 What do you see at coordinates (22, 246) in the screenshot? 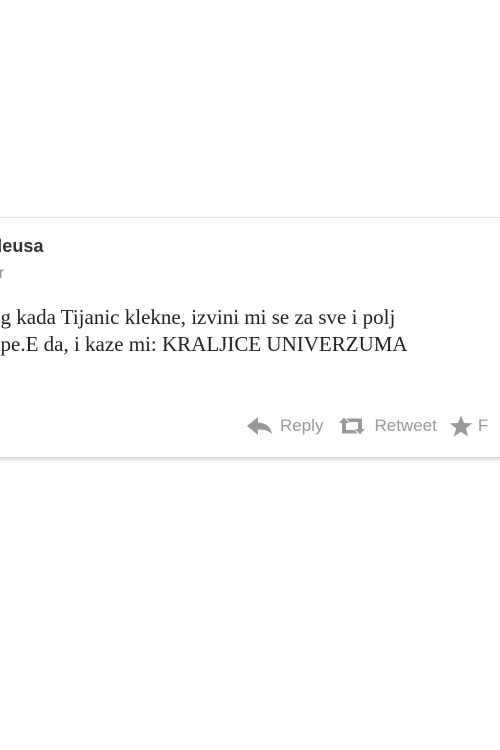
I see `author-name: rleusa` at bounding box center [22, 246].